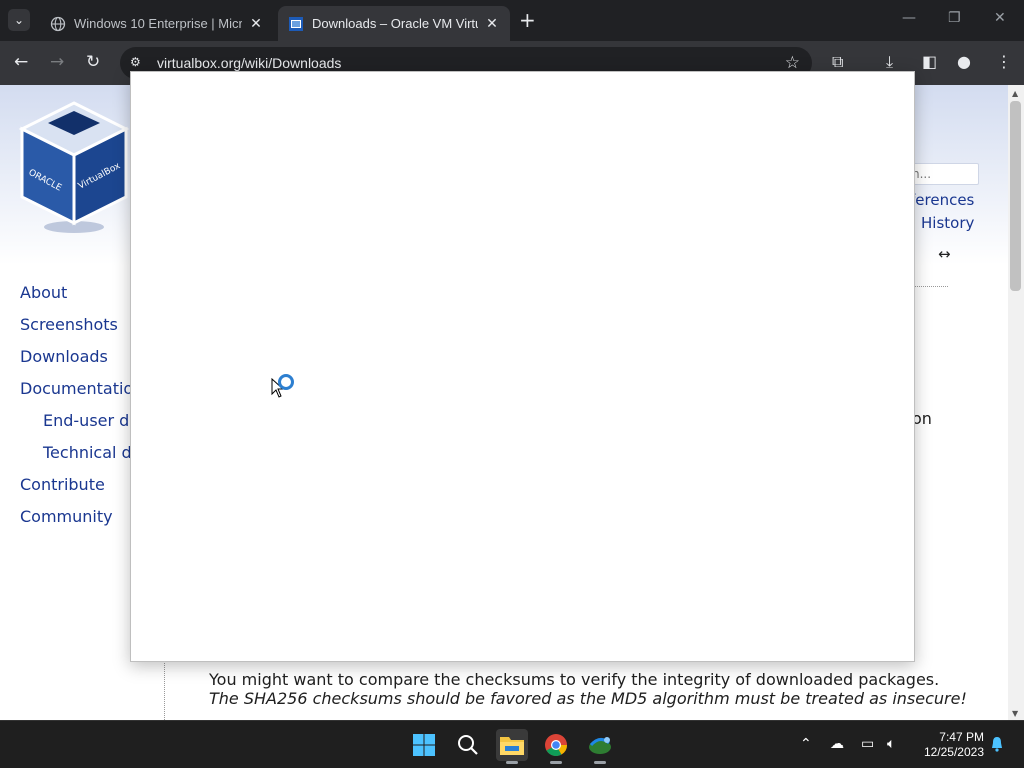 The height and width of the screenshot is (768, 1024). What do you see at coordinates (909, 18) in the screenshot?
I see `minimize-icon: —` at bounding box center [909, 18].